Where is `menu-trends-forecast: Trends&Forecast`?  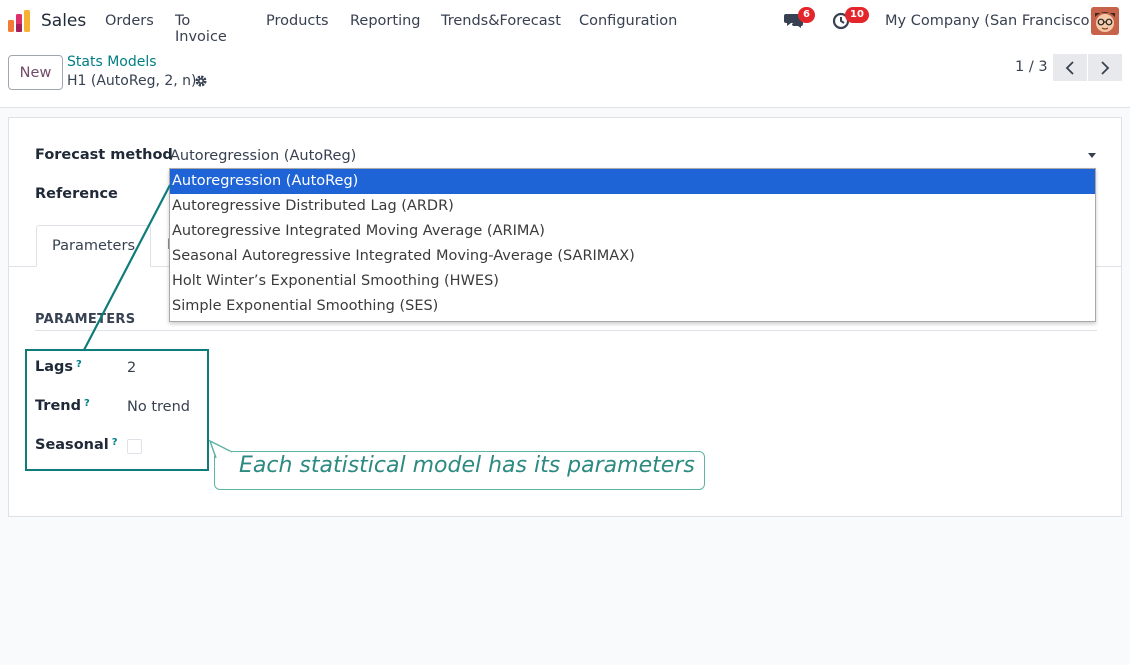
menu-trends-forecast: Trends&Forecast is located at coordinates (501, 21).